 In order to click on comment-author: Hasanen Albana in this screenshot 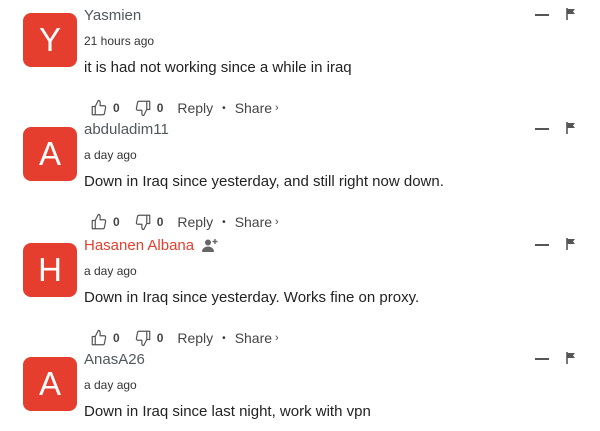, I will do `click(151, 245)`.